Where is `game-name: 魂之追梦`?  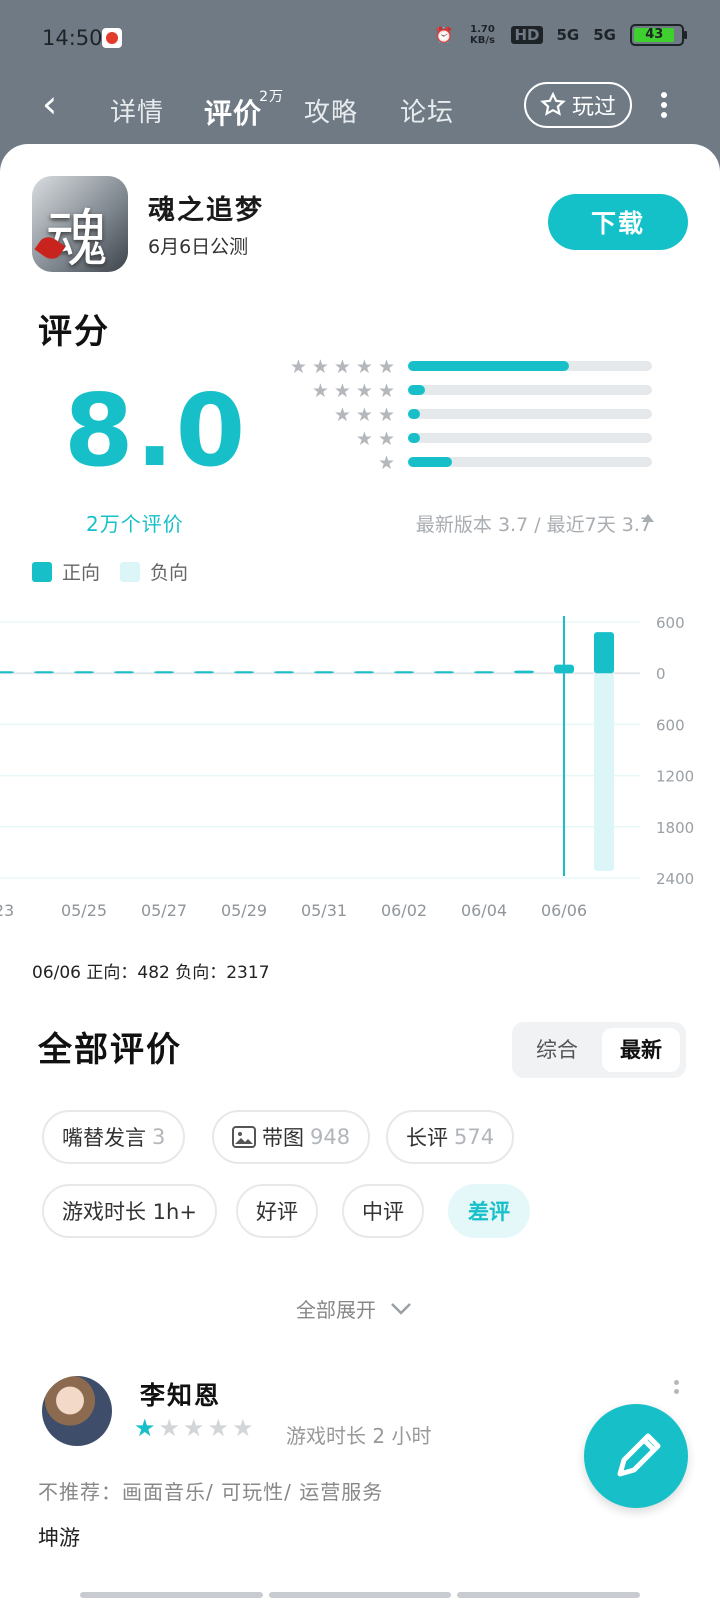
game-name: 魂之追梦 is located at coordinates (206, 210).